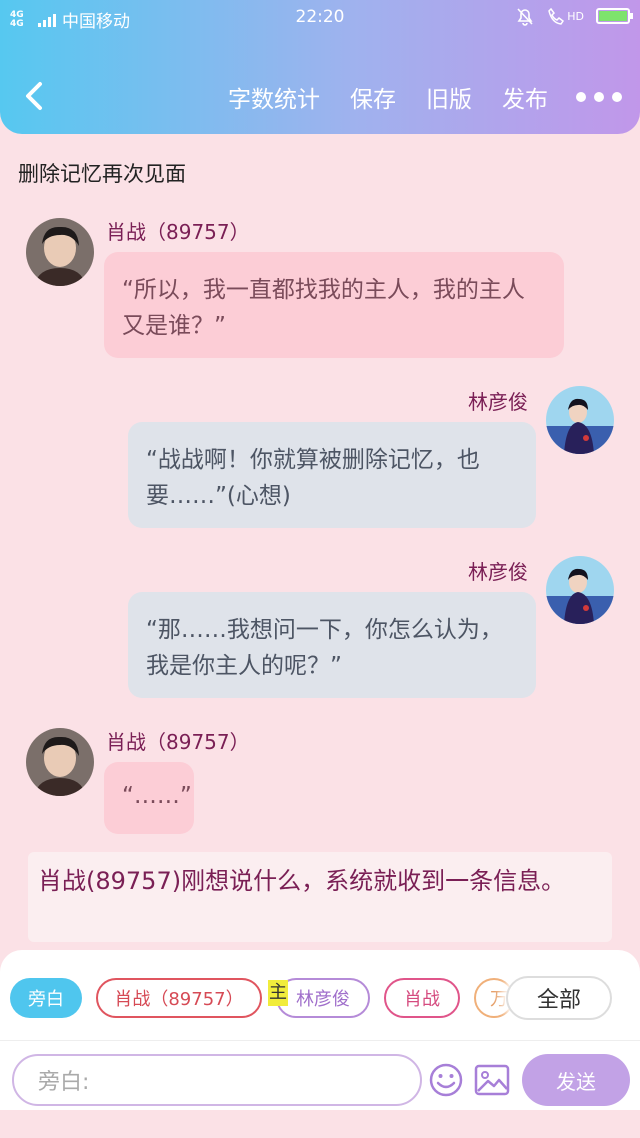 The width and height of the screenshot is (640, 1138). Describe the element at coordinates (525, 97) in the screenshot. I see `publish-button: 发布` at that location.